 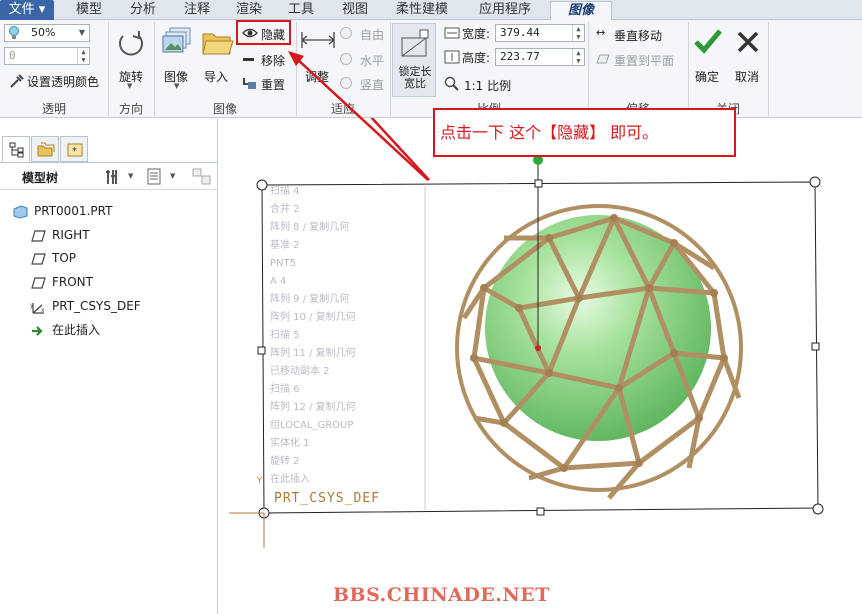 What do you see at coordinates (644, 61) in the screenshot?
I see `reset-to-plane-label: 重置到平面` at bounding box center [644, 61].